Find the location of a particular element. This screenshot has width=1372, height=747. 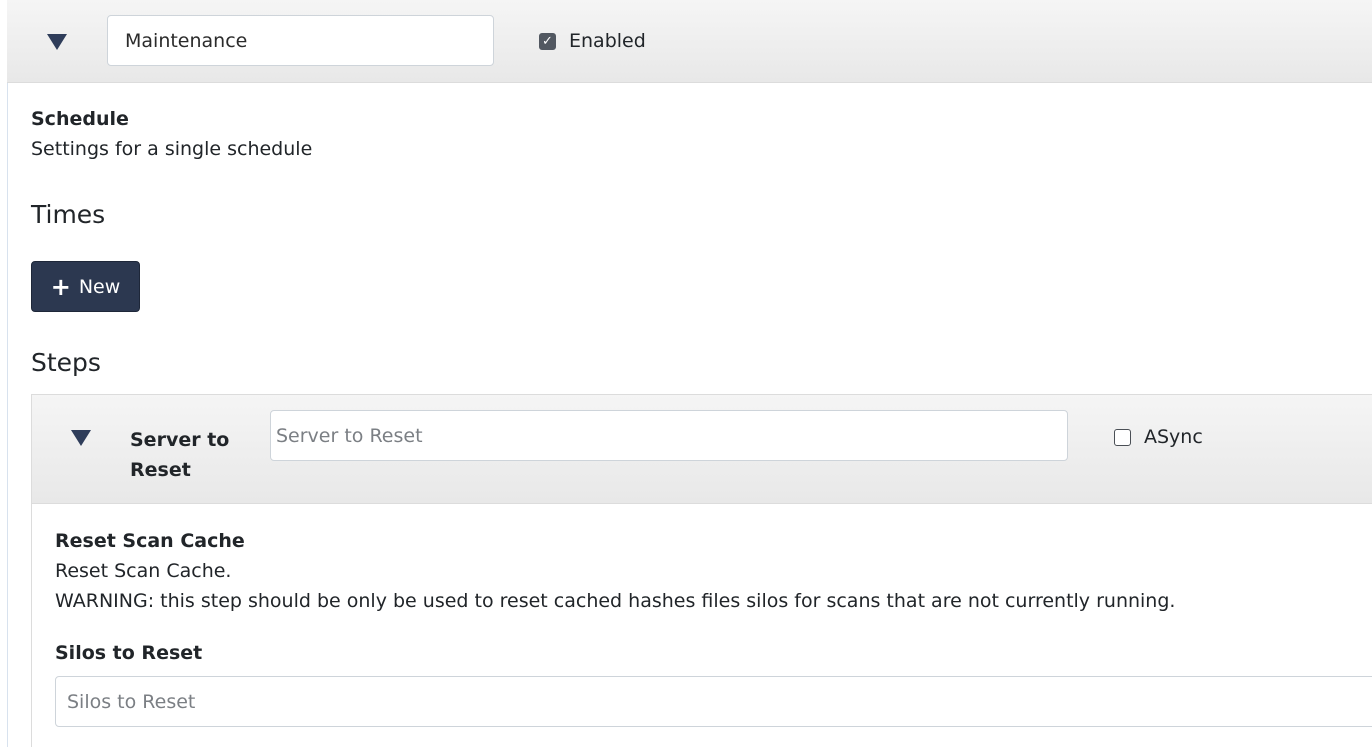

schedule-title: Schedule is located at coordinates (80, 119).